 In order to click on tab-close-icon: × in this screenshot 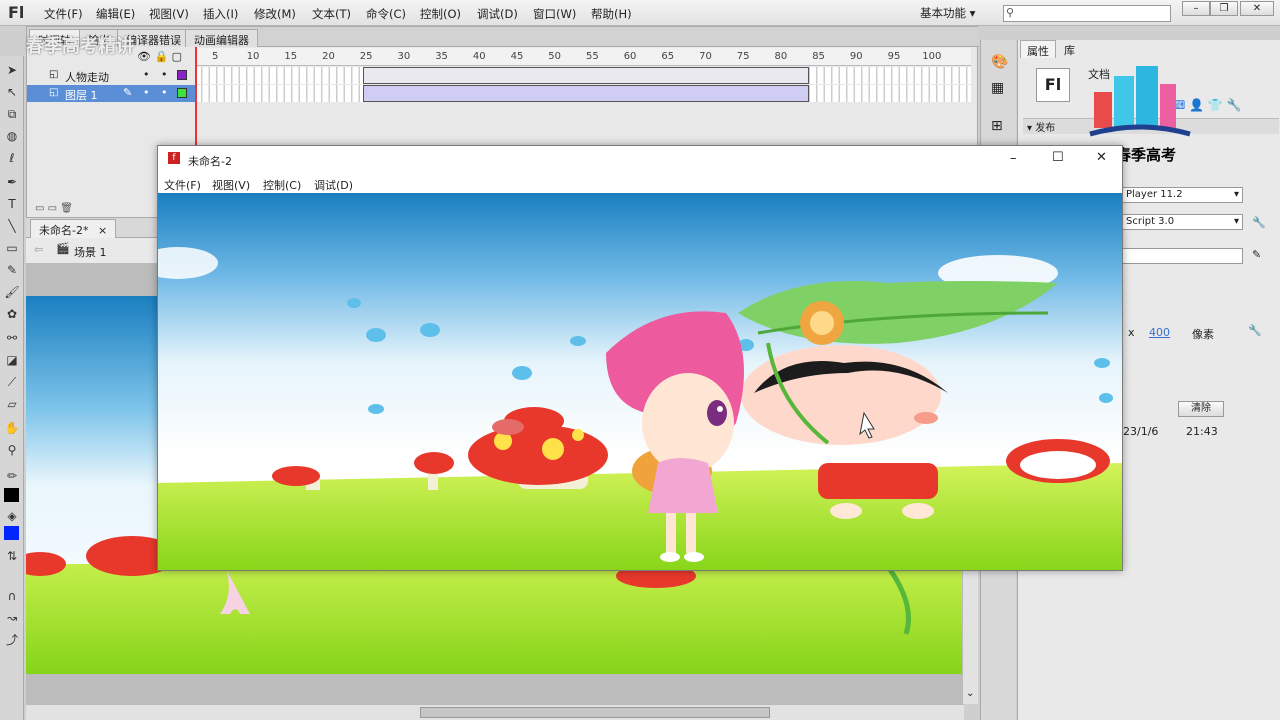, I will do `click(102, 230)`.